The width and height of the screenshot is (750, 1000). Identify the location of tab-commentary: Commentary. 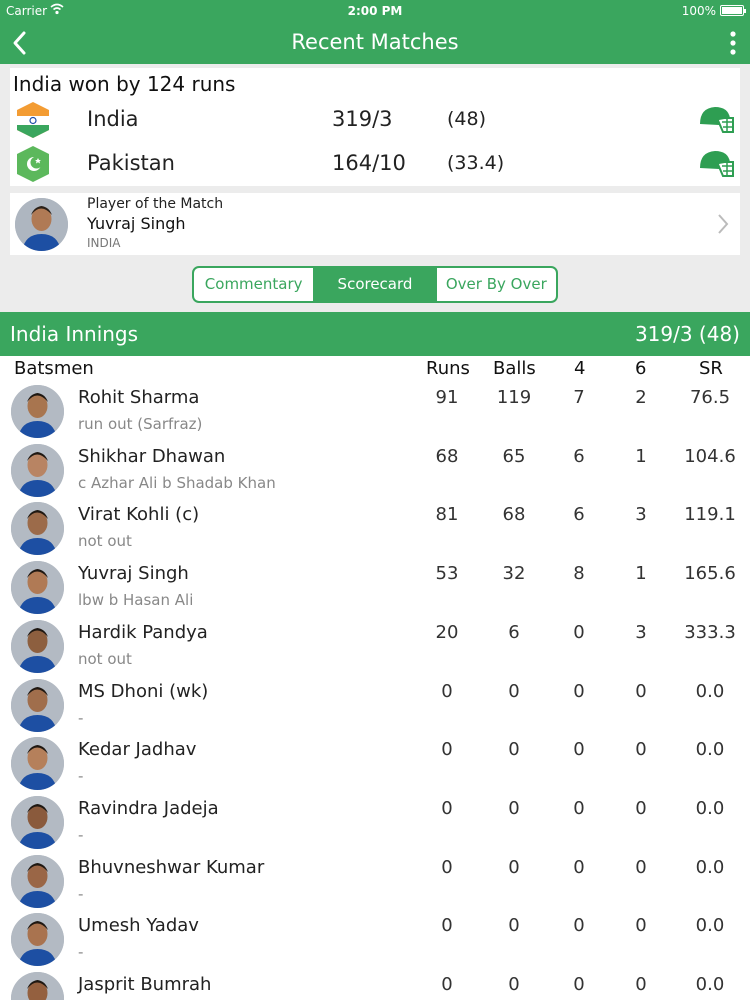
(253, 284).